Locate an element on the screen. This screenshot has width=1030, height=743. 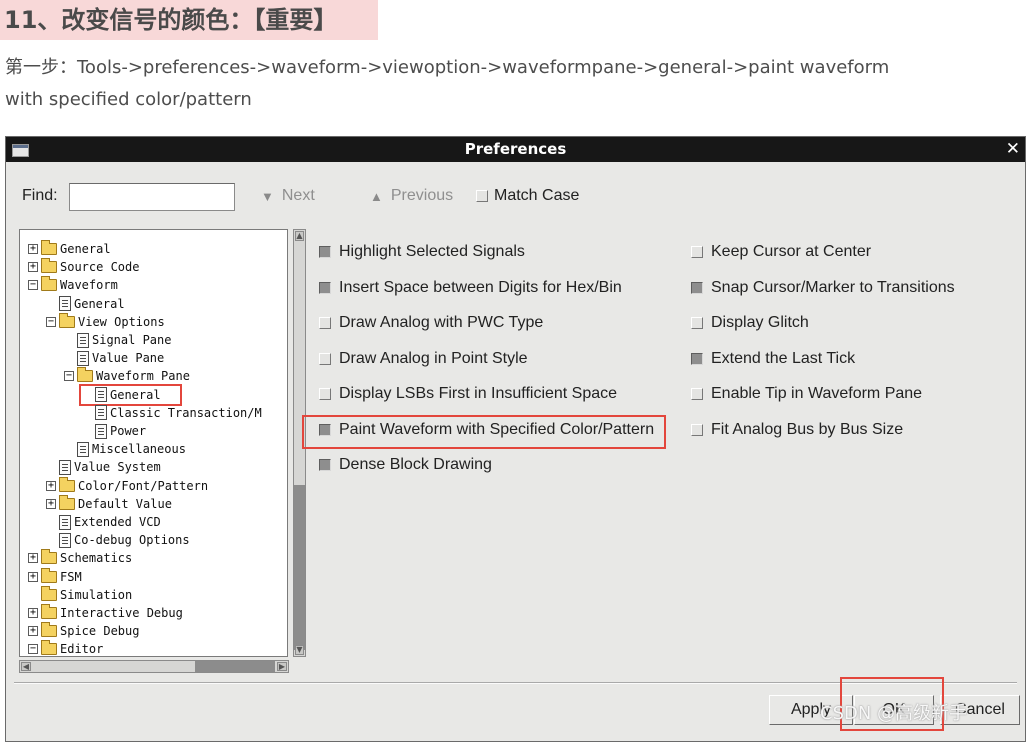
tree-item: Signal Pane is located at coordinates (117, 340).